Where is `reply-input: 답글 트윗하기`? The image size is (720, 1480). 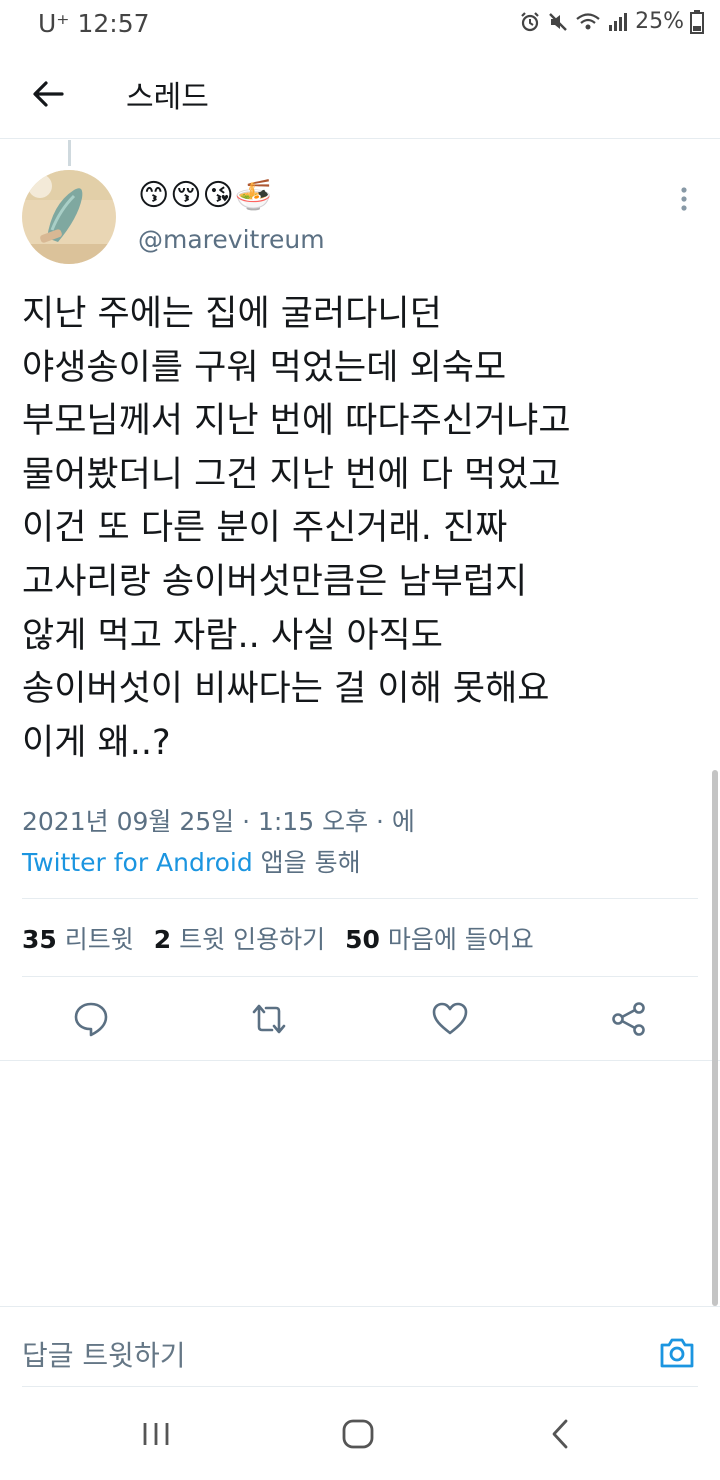 reply-input: 답글 트윗하기 is located at coordinates (103, 1354).